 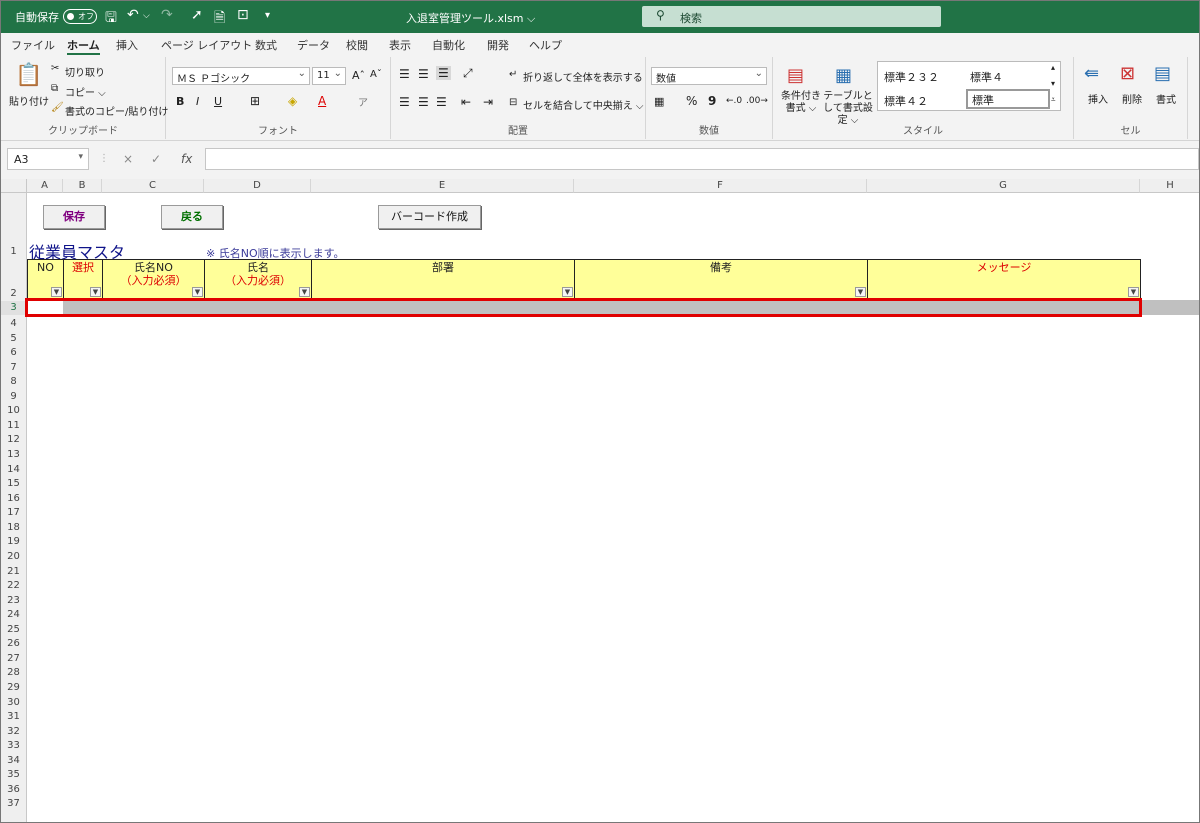 I want to click on row-header-21: 21, so click(x=14, y=572).